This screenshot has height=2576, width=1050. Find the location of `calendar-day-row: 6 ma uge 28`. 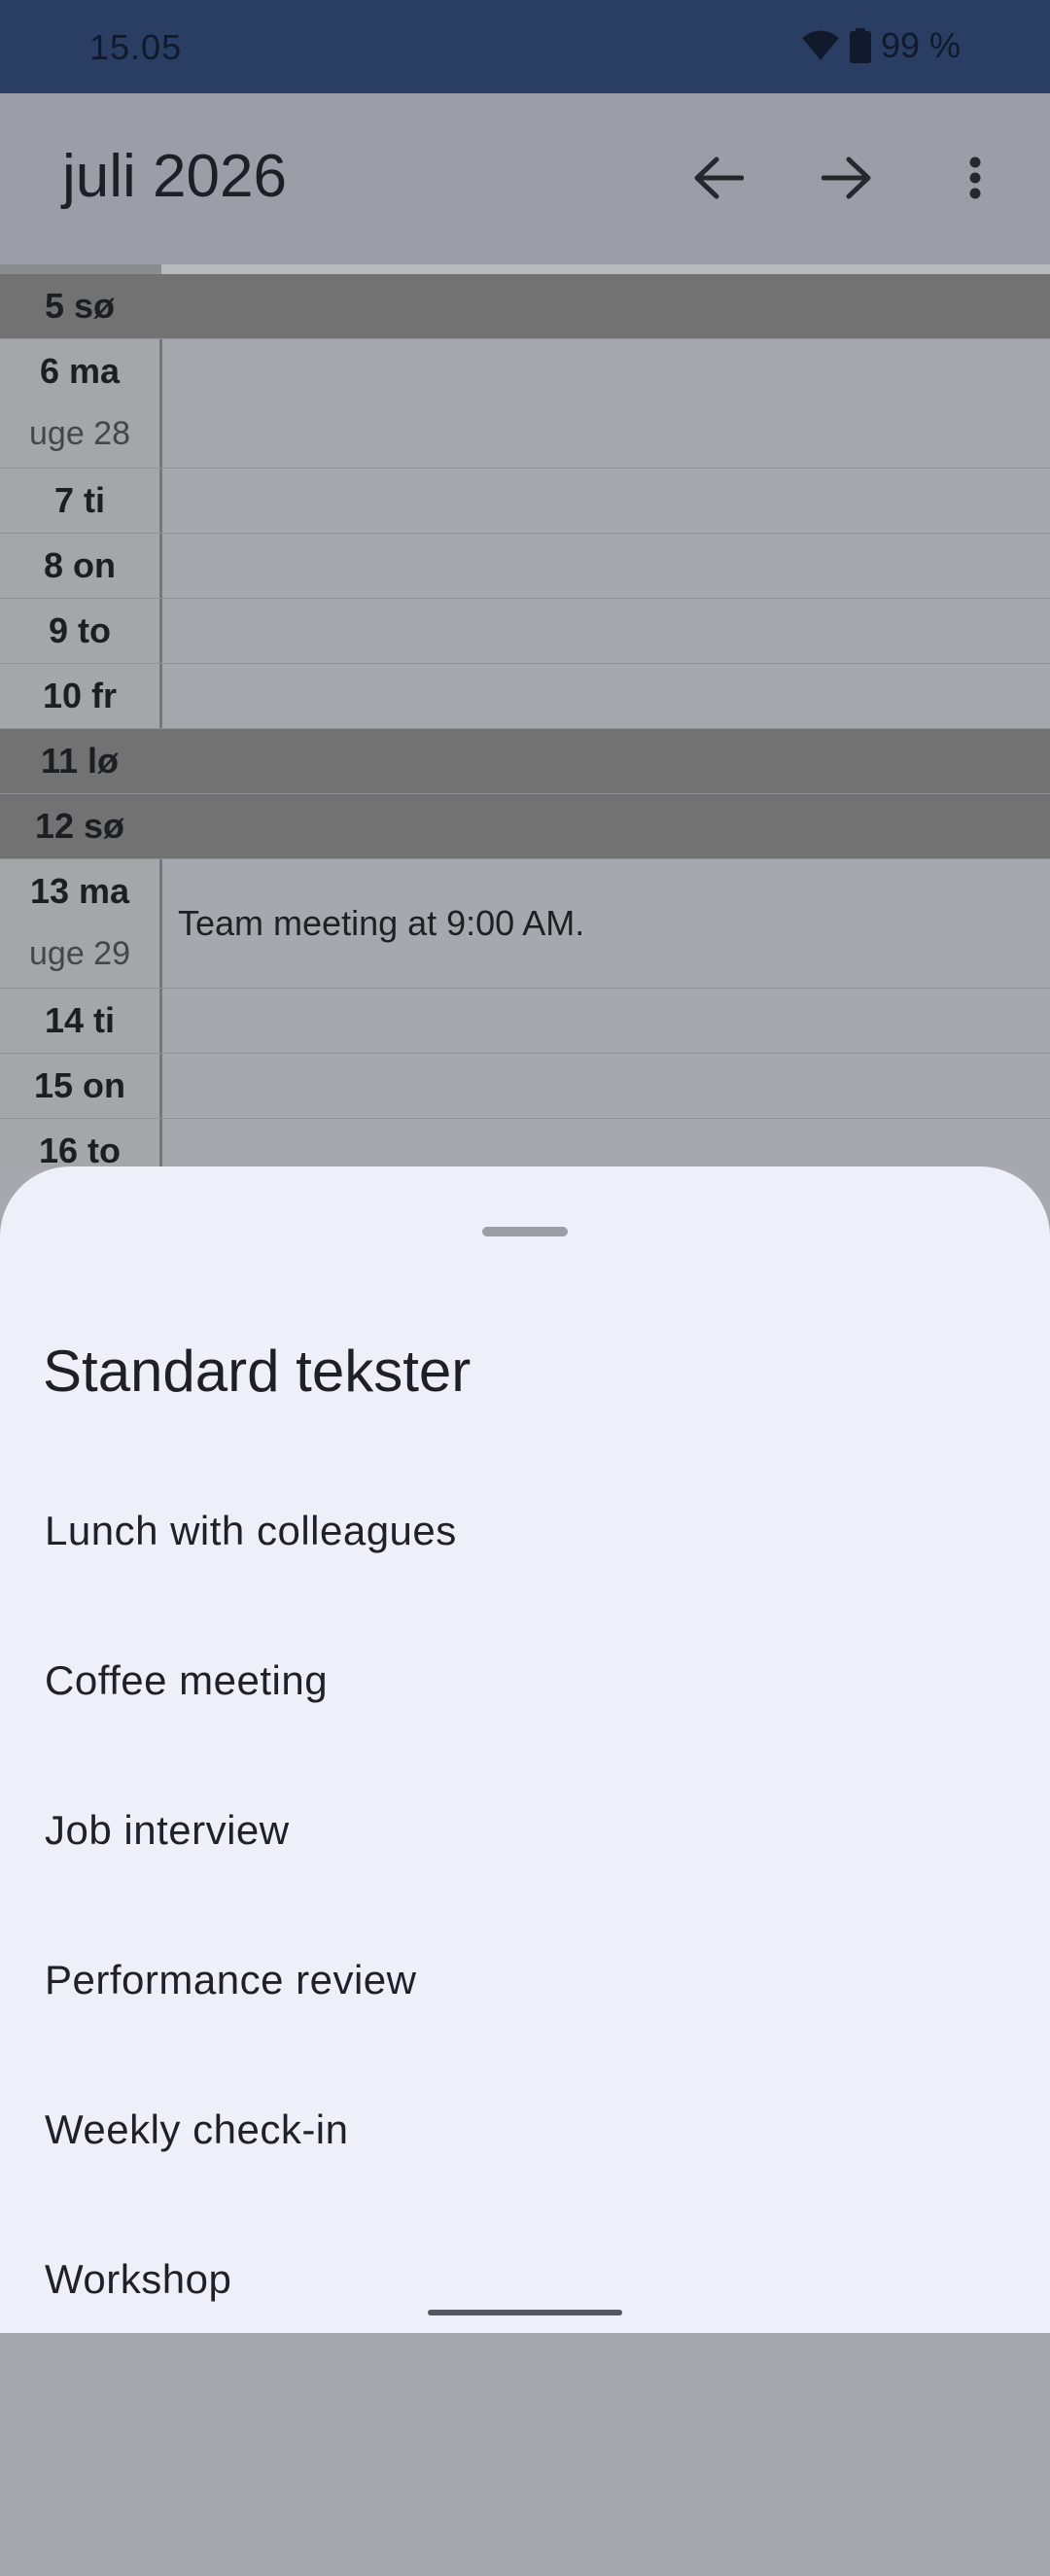

calendar-day-row: 6 ma uge 28 is located at coordinates (525, 404).